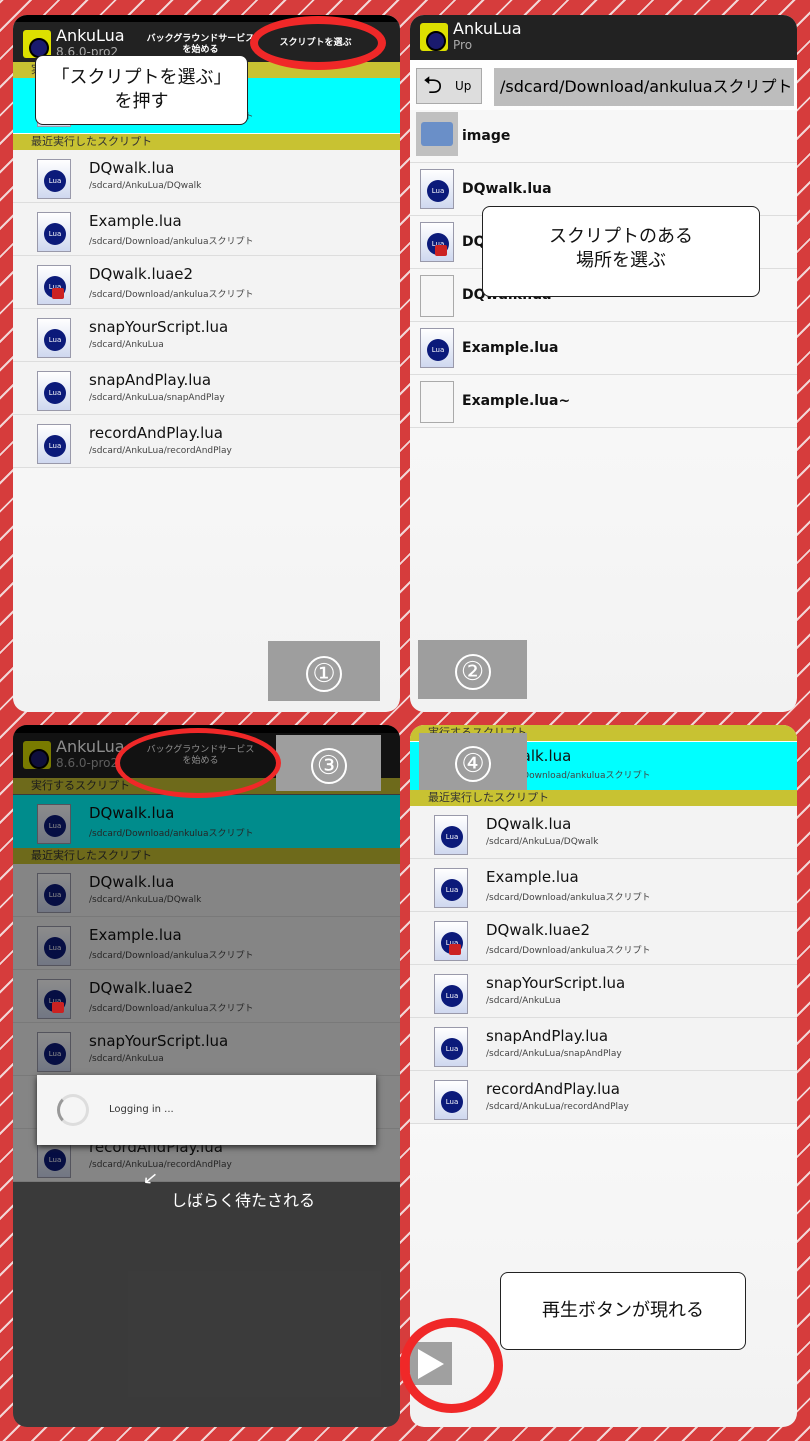  Describe the element at coordinates (437, 134) in the screenshot. I see `folder-icon` at that location.